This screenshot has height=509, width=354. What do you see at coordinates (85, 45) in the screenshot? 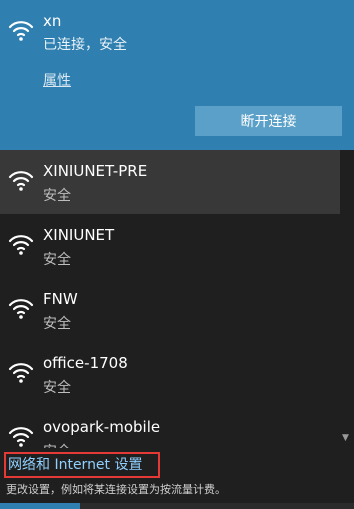
I see `connection-status: 已连接，安全` at bounding box center [85, 45].